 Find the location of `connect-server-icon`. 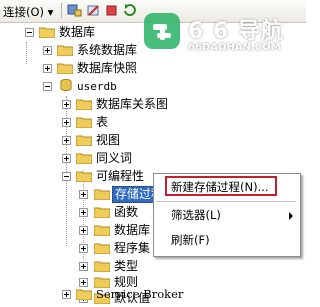

connect-server-icon is located at coordinates (74, 10).